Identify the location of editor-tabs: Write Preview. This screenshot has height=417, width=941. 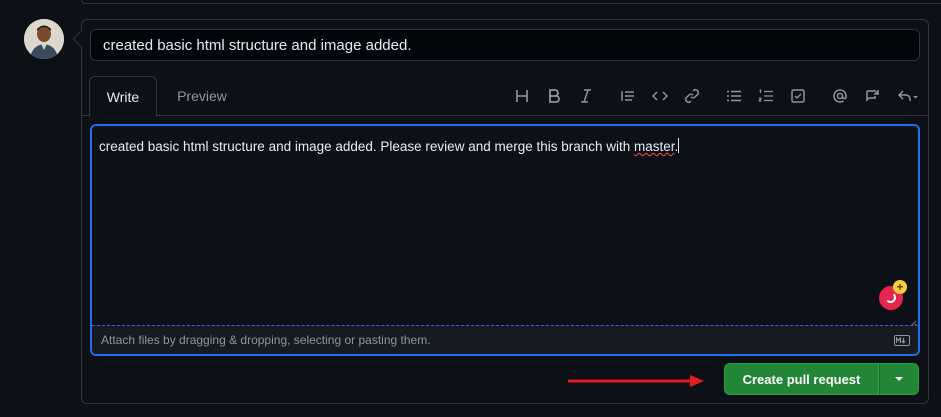
(505, 96).